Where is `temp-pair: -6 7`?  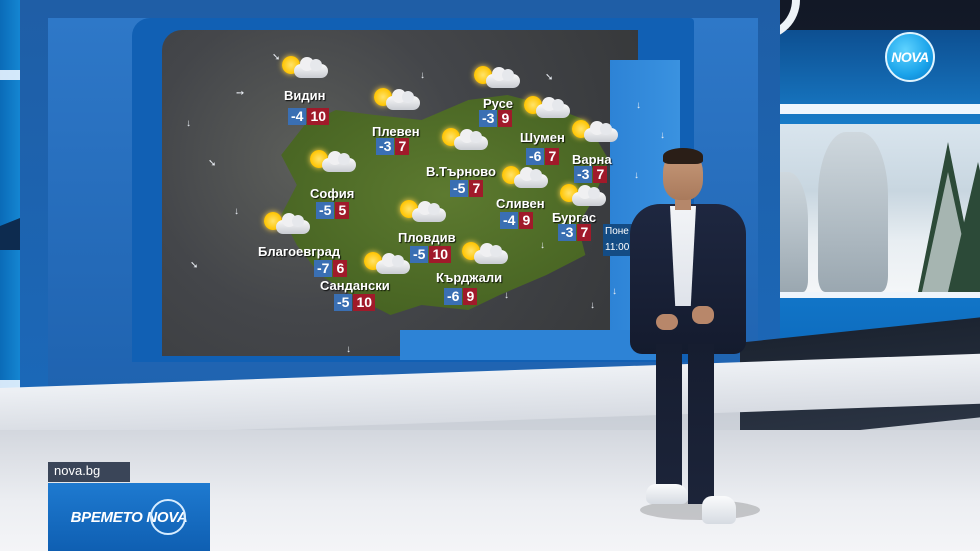 temp-pair: -6 7 is located at coordinates (543, 156).